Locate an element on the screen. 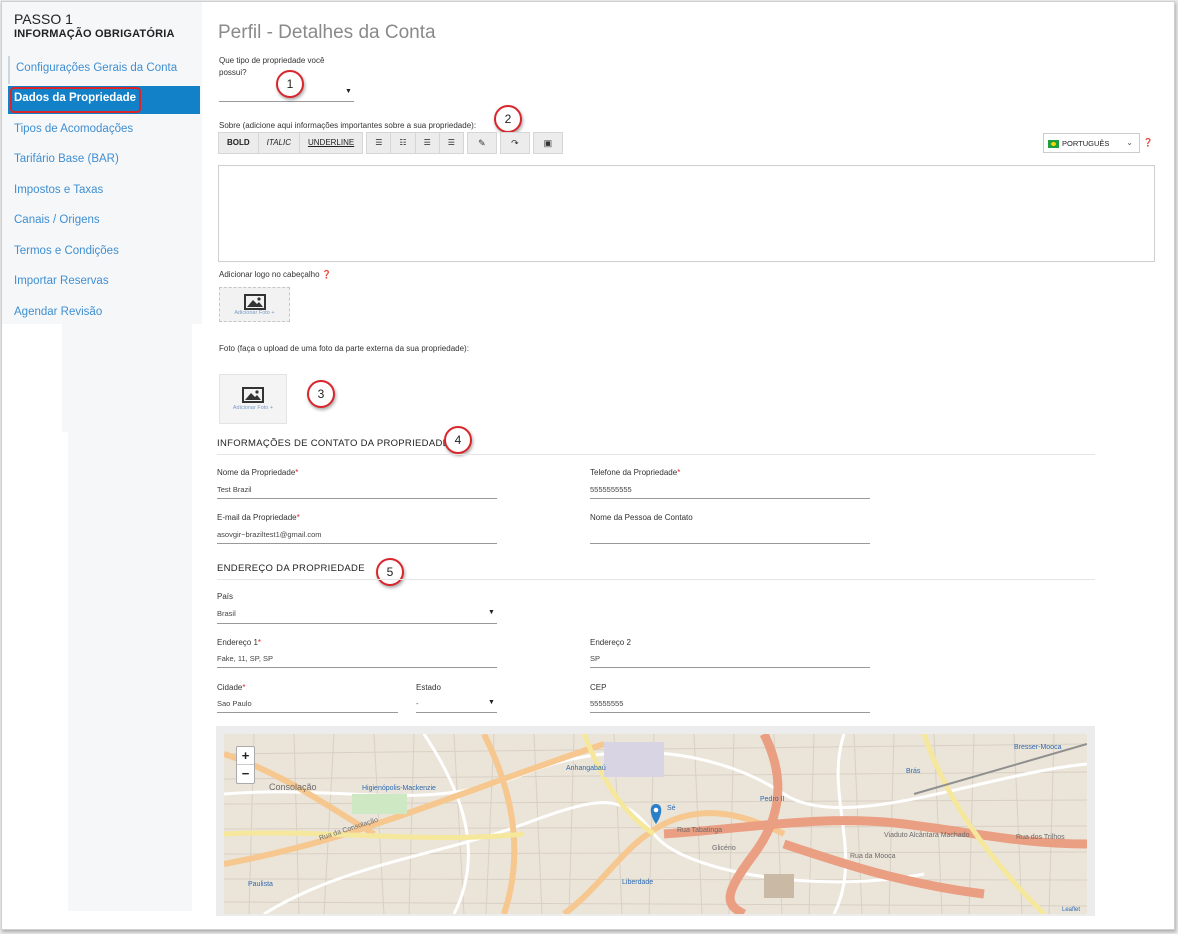 This screenshot has height=934, width=1178. property-name-input is located at coordinates (357, 498).